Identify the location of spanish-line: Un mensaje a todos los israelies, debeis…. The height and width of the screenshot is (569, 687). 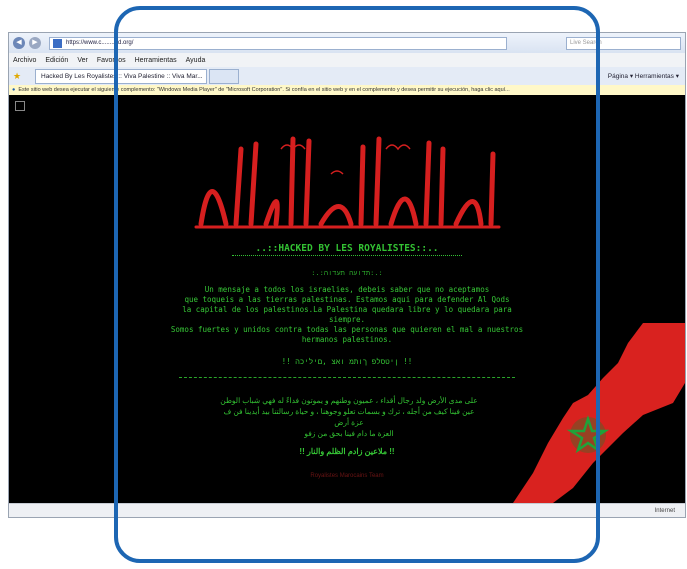
(347, 289).